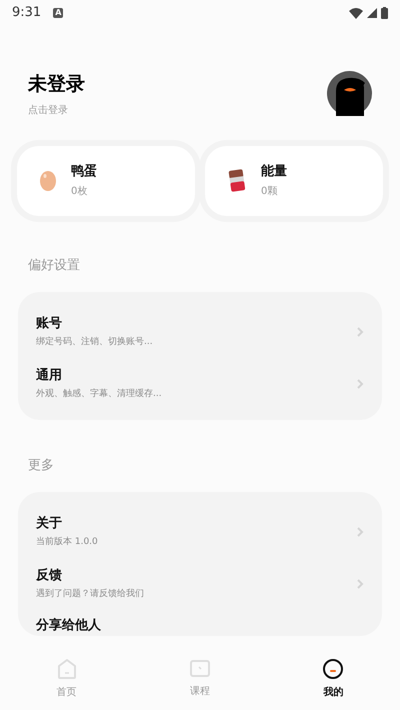  Describe the element at coordinates (200, 532) in the screenshot. I see `settings-row: 关于 当前版本 1.0.0` at that location.